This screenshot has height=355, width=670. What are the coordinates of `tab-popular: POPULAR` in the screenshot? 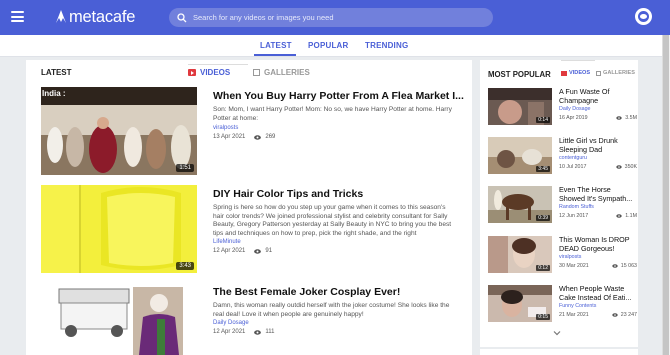 It's located at (328, 45).